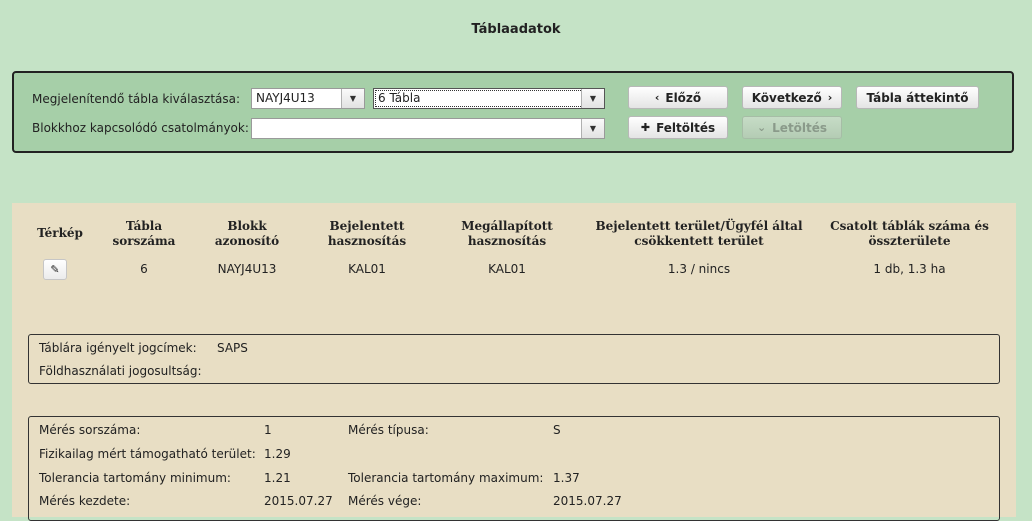  I want to click on measurement-start-label: Mérés kezdete:, so click(85, 501).